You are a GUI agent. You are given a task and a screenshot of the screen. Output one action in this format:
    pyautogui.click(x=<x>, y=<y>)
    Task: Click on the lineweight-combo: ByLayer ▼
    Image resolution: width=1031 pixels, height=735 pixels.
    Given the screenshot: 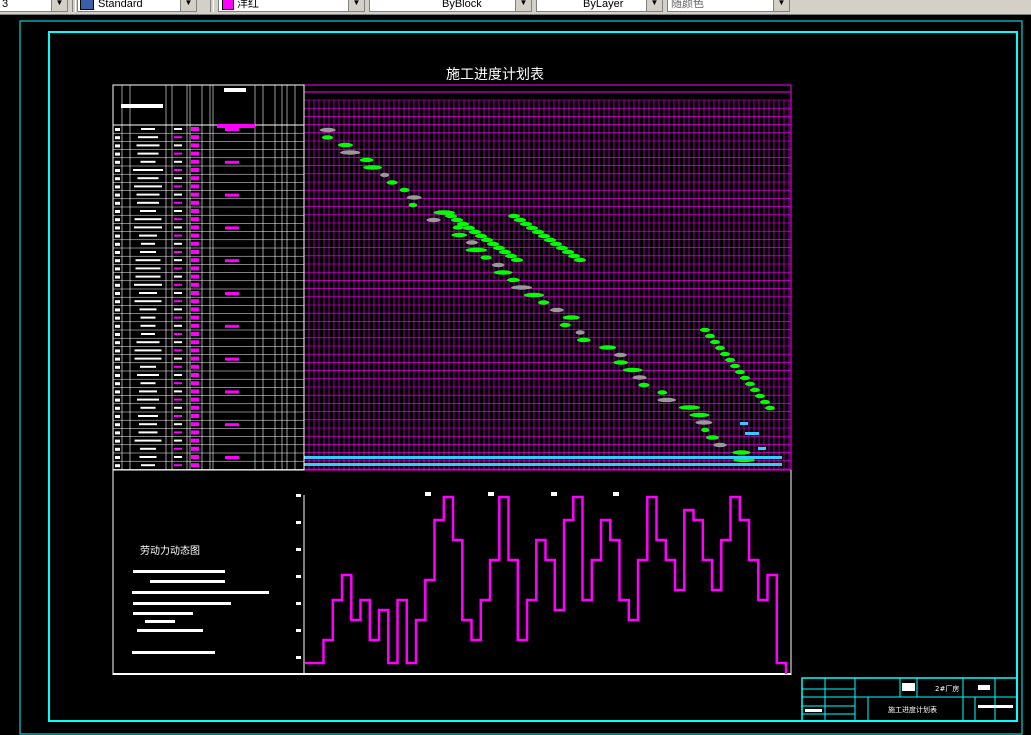 What is the action you would take?
    pyautogui.click(x=599, y=6)
    